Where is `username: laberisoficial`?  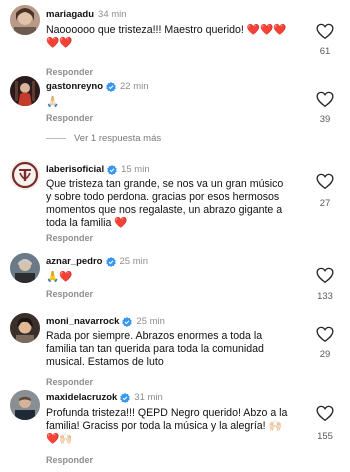
username: laberisoficial is located at coordinates (75, 169).